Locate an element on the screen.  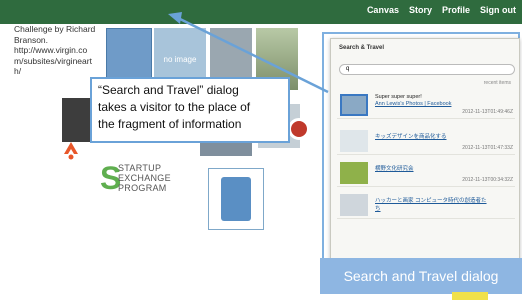
top-bar: Canvas Story Profile Sign out is located at coordinates (261, 12).